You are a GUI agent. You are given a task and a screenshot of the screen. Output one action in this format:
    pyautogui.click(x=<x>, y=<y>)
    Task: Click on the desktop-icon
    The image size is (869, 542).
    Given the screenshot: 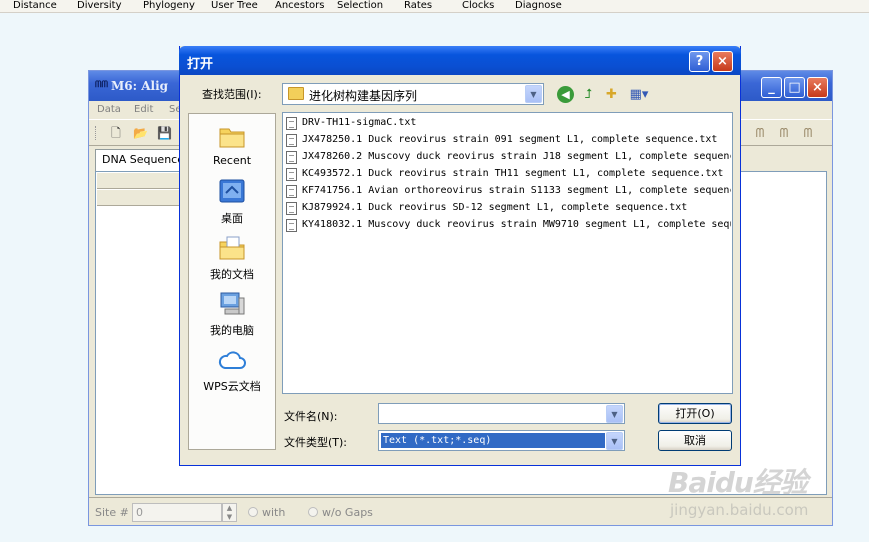 What is the action you would take?
    pyautogui.click(x=232, y=191)
    